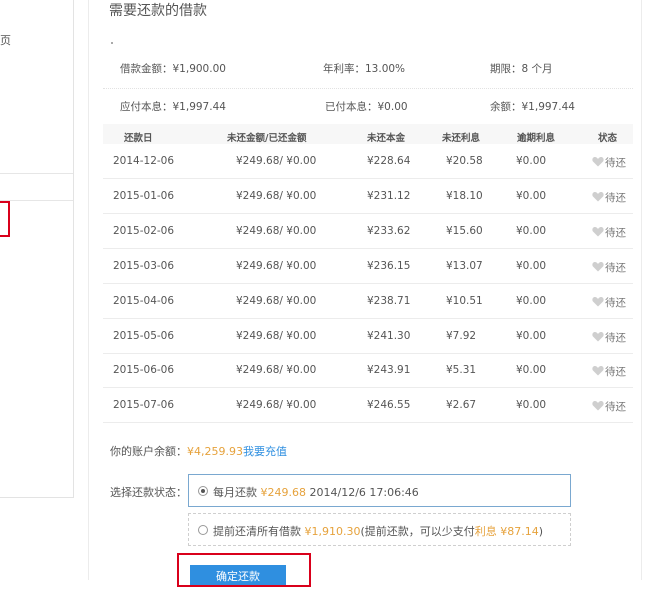  I want to click on monthly-repayment-radio, so click(203, 491).